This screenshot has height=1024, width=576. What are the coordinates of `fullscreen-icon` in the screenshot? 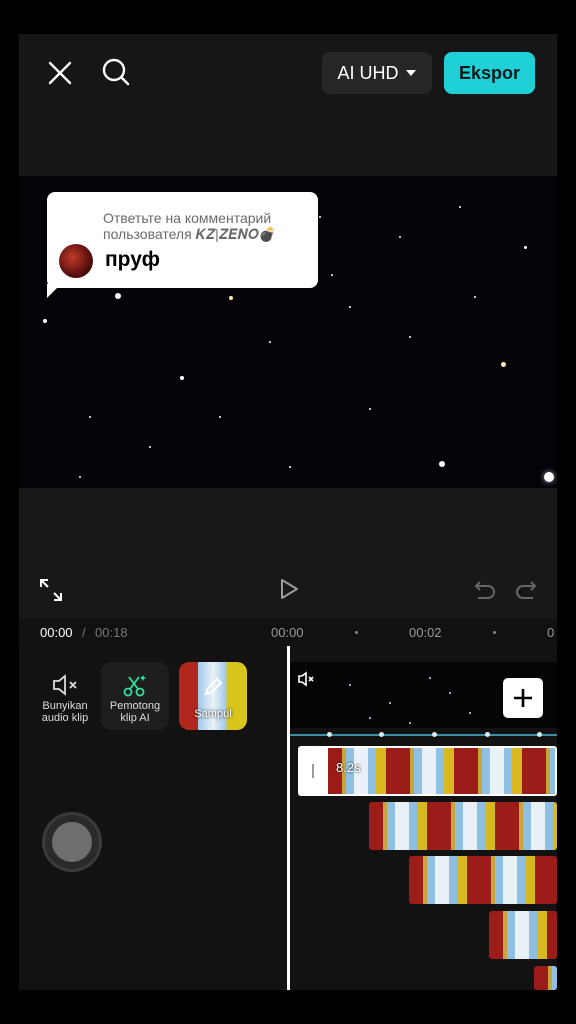 It's located at (51, 592).